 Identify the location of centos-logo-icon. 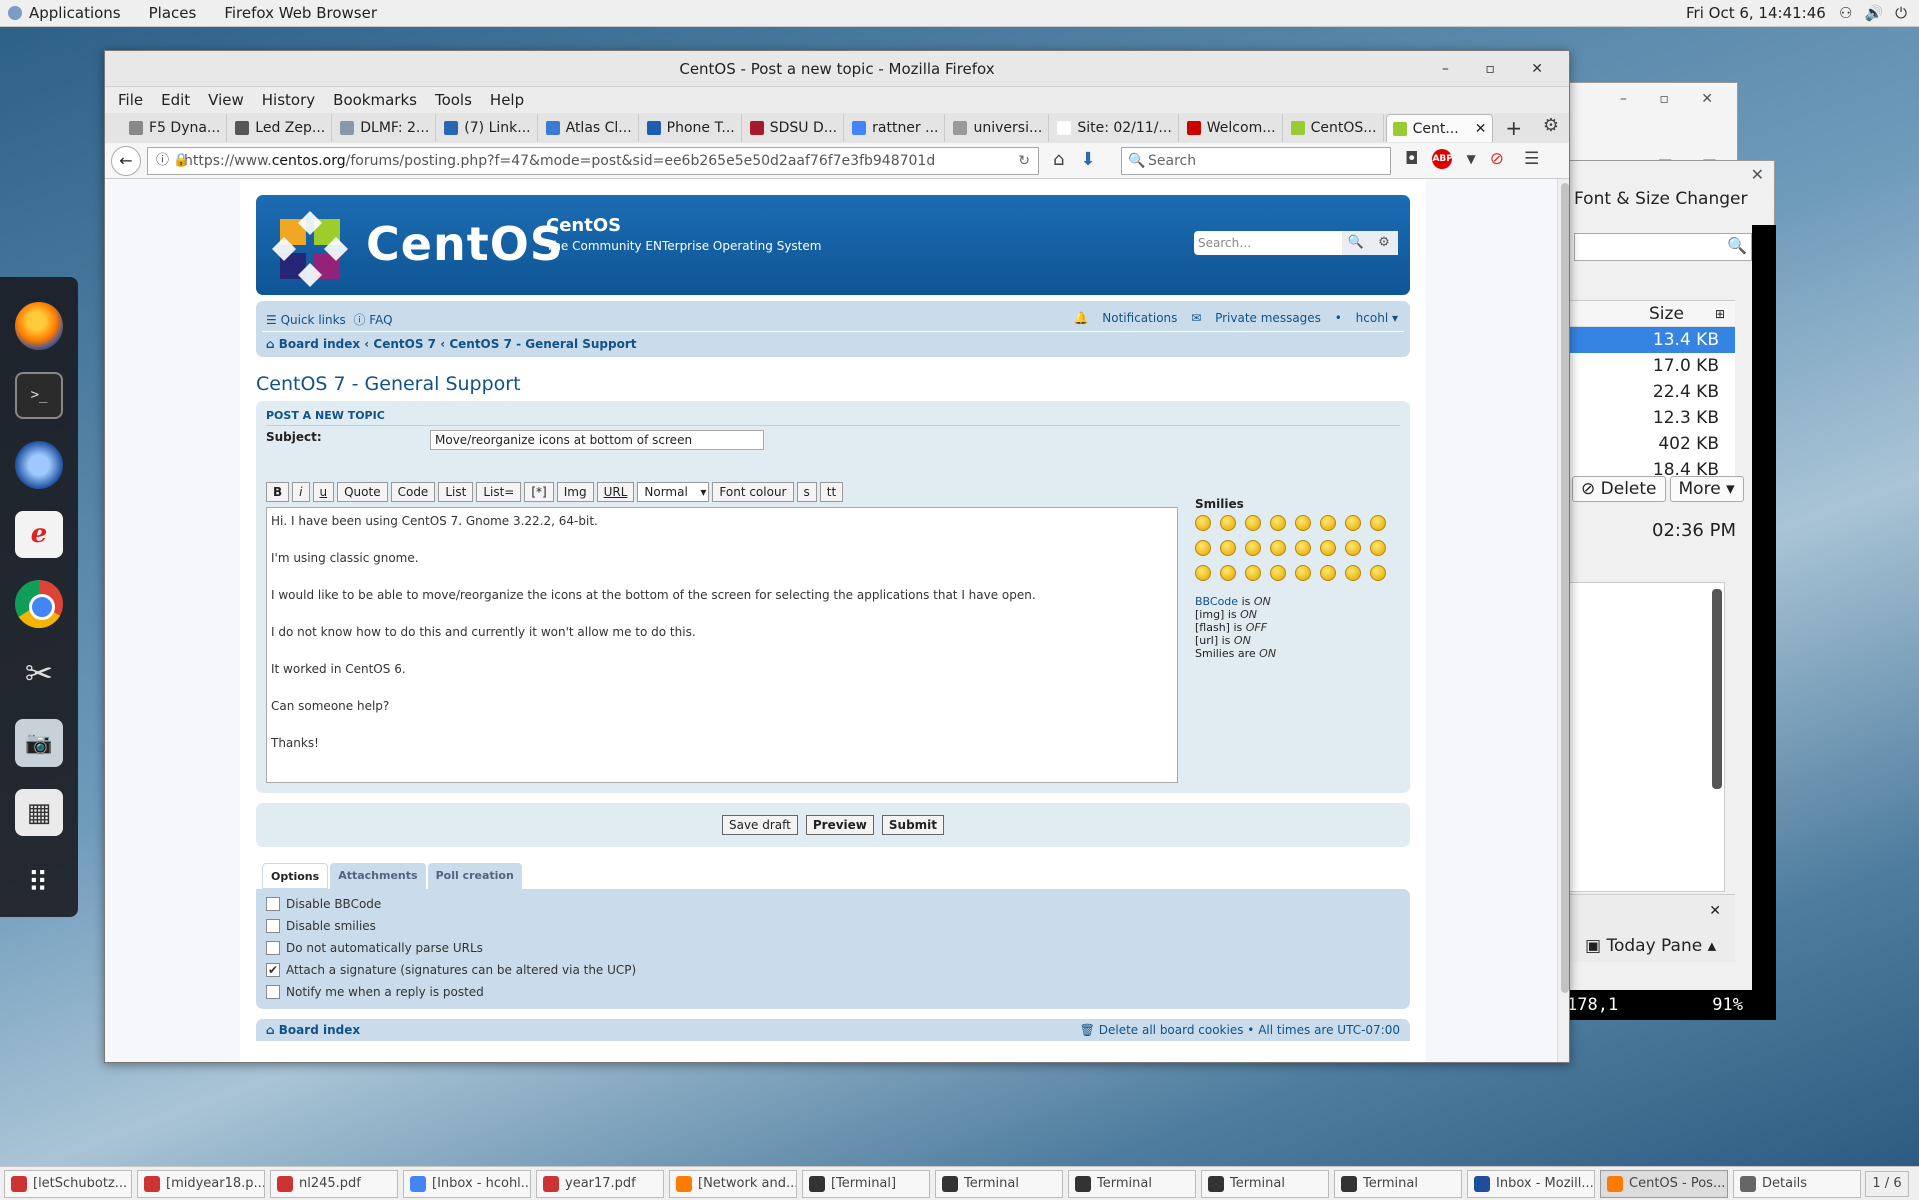
(310, 249).